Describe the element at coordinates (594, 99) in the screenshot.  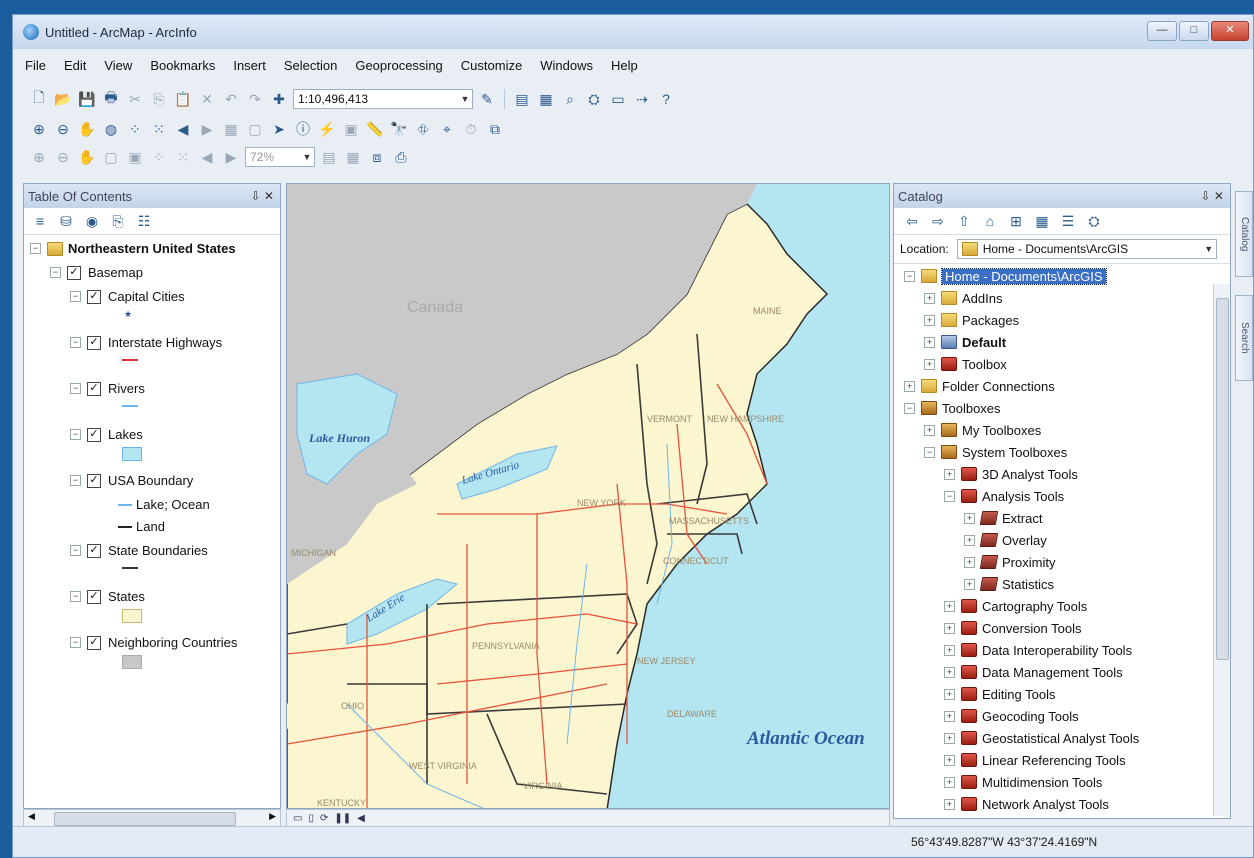
I see `arctoolbox-icon: ⛭` at that location.